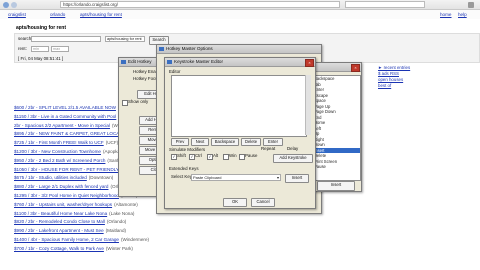 This screenshot has height=270, width=480. Describe the element at coordinates (57, 49) in the screenshot. I see `max-rent-placeholder: max` at that location.